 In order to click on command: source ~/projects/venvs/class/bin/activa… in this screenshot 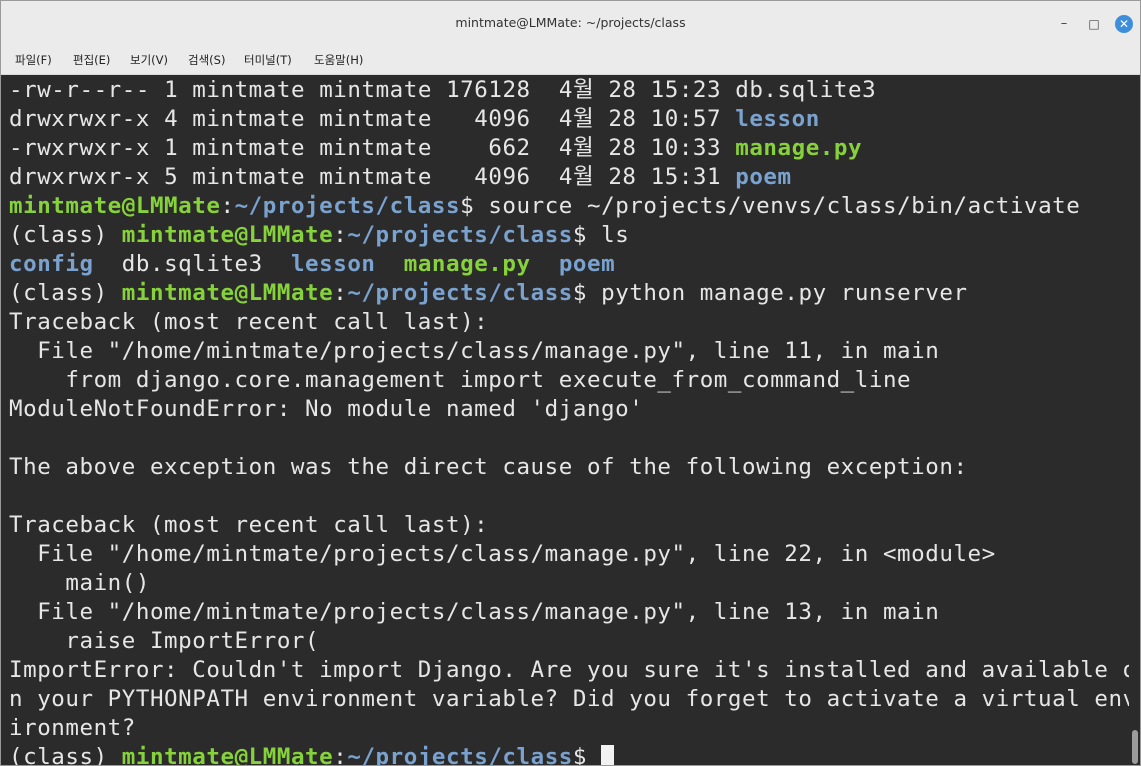, I will do `click(784, 206)`.